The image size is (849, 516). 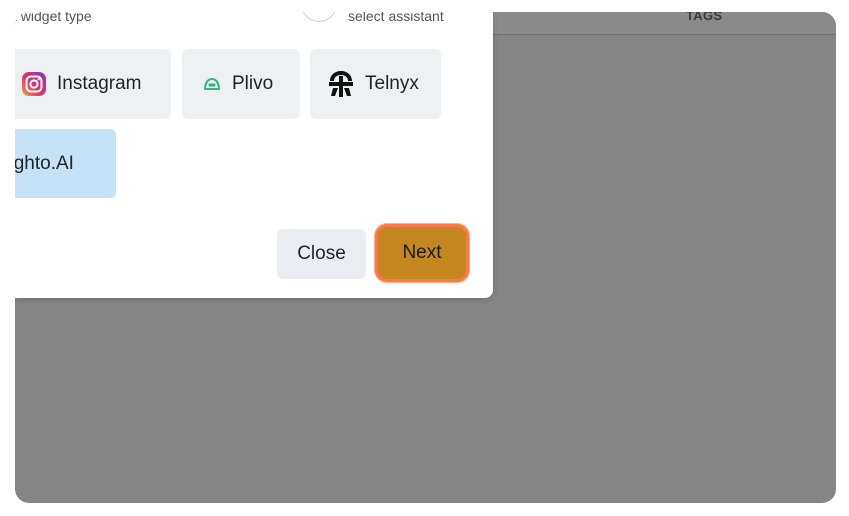 What do you see at coordinates (392, 83) in the screenshot?
I see `option-label: Telnyx` at bounding box center [392, 83].